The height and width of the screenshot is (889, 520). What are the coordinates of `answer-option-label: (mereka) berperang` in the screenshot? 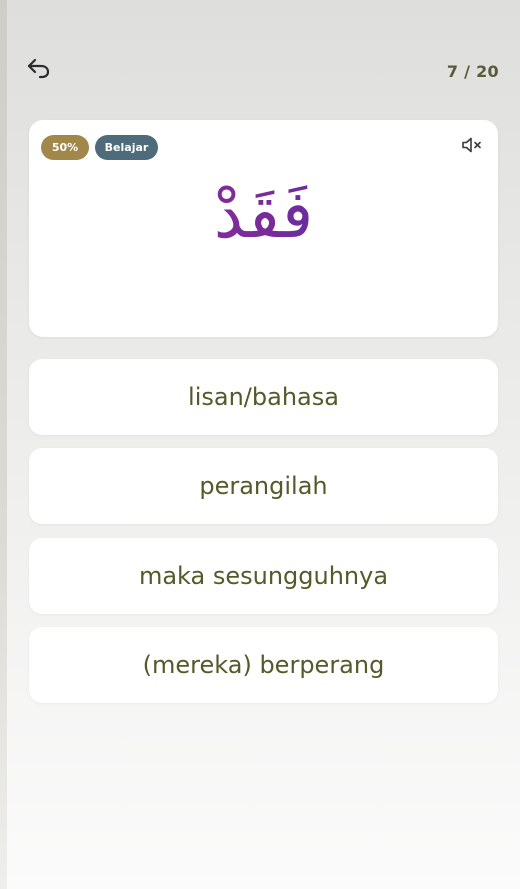 It's located at (263, 665).